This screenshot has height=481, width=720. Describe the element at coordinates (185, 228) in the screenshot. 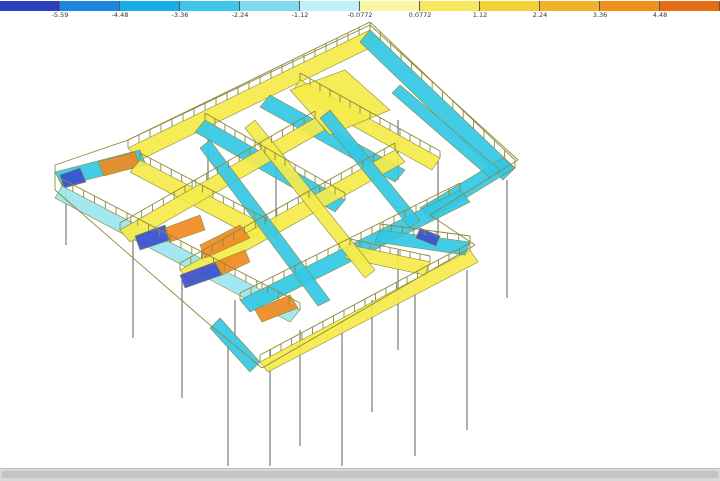

I see `beam-band` at that location.